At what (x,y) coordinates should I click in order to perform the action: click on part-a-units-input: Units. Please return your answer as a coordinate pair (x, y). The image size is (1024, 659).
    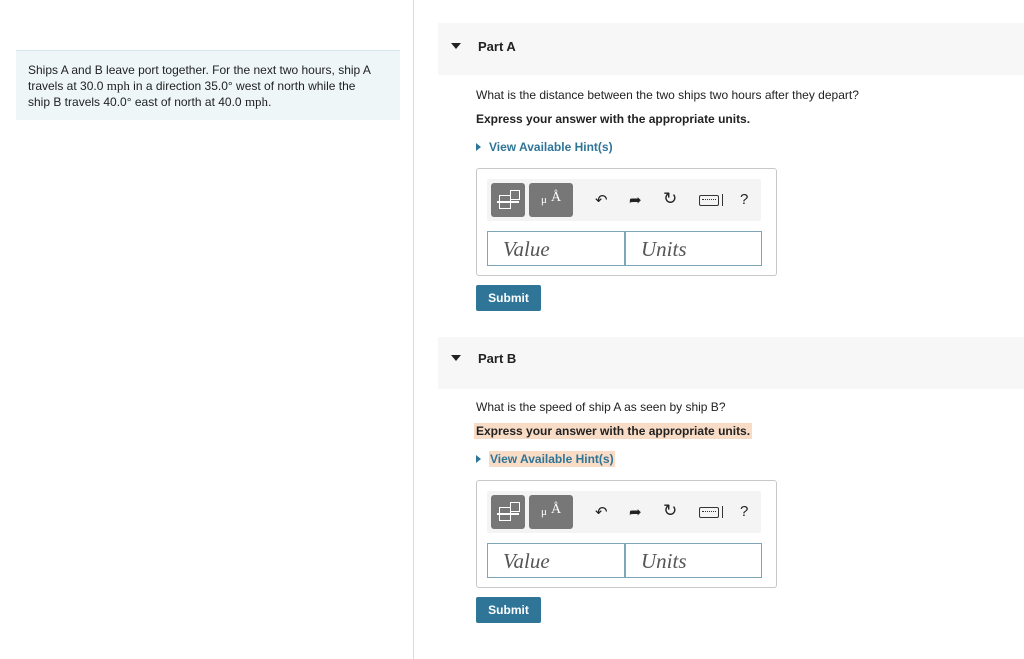
    Looking at the image, I should click on (693, 248).